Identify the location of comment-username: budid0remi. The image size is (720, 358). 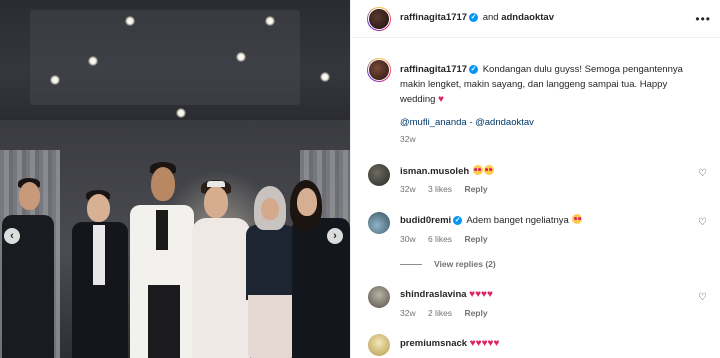
(425, 220).